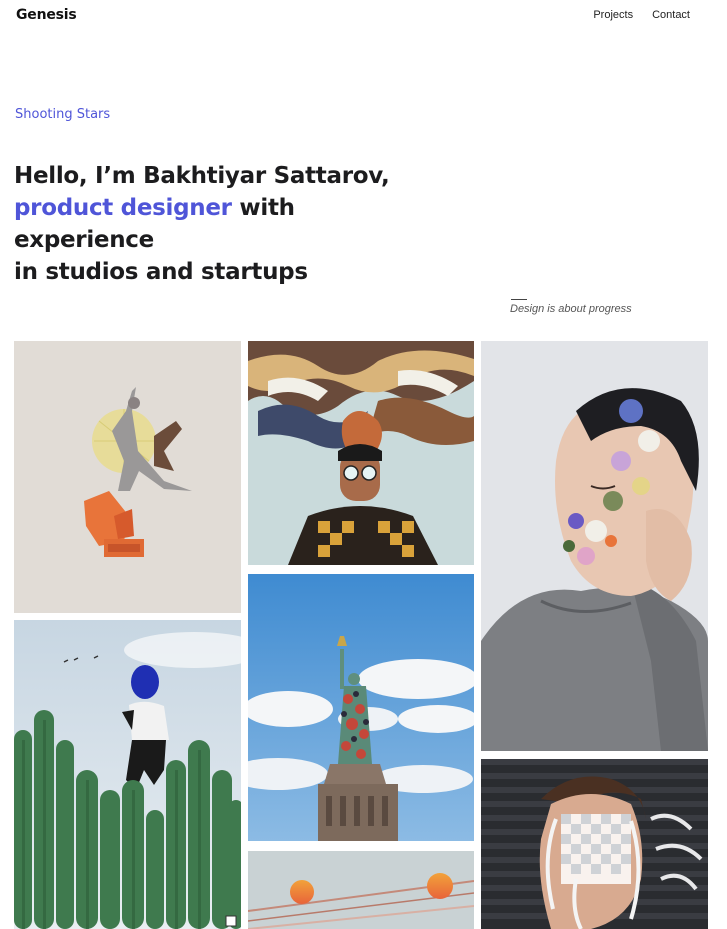 This screenshot has height=929, width=727. Describe the element at coordinates (202, 176) in the screenshot. I see `headline-line-1: Hello, I’m Bakhtiyar Sattarov,` at that location.